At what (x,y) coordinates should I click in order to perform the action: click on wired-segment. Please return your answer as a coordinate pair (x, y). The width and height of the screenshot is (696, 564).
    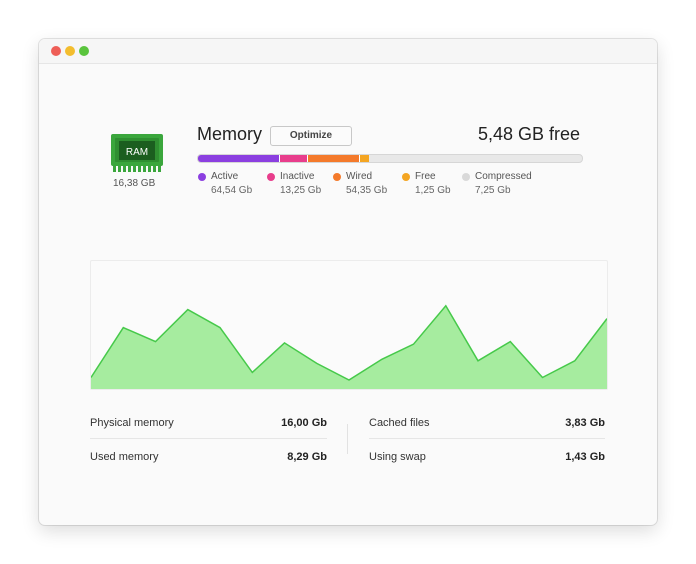
    Looking at the image, I should click on (333, 158).